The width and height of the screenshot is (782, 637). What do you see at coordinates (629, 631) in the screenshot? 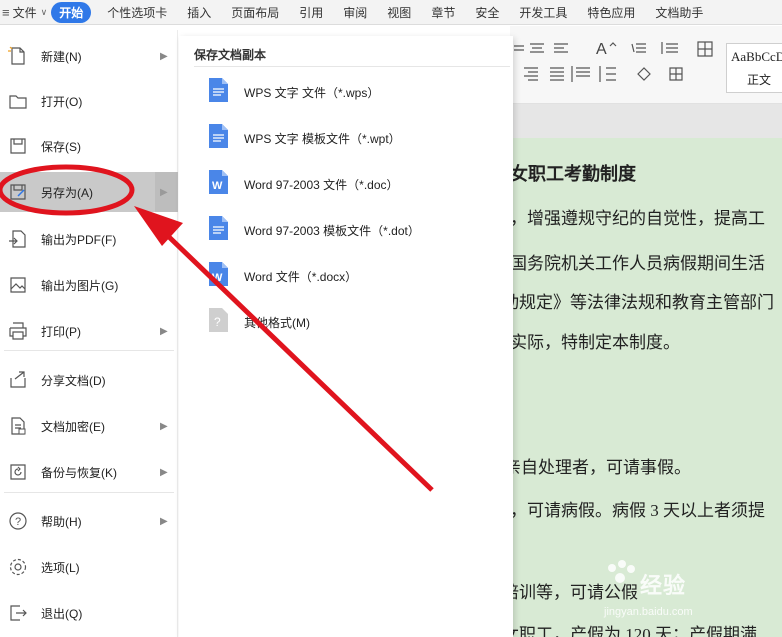
I see `document-line: 女职工，产假为 120 天；产假期满` at bounding box center [629, 631].